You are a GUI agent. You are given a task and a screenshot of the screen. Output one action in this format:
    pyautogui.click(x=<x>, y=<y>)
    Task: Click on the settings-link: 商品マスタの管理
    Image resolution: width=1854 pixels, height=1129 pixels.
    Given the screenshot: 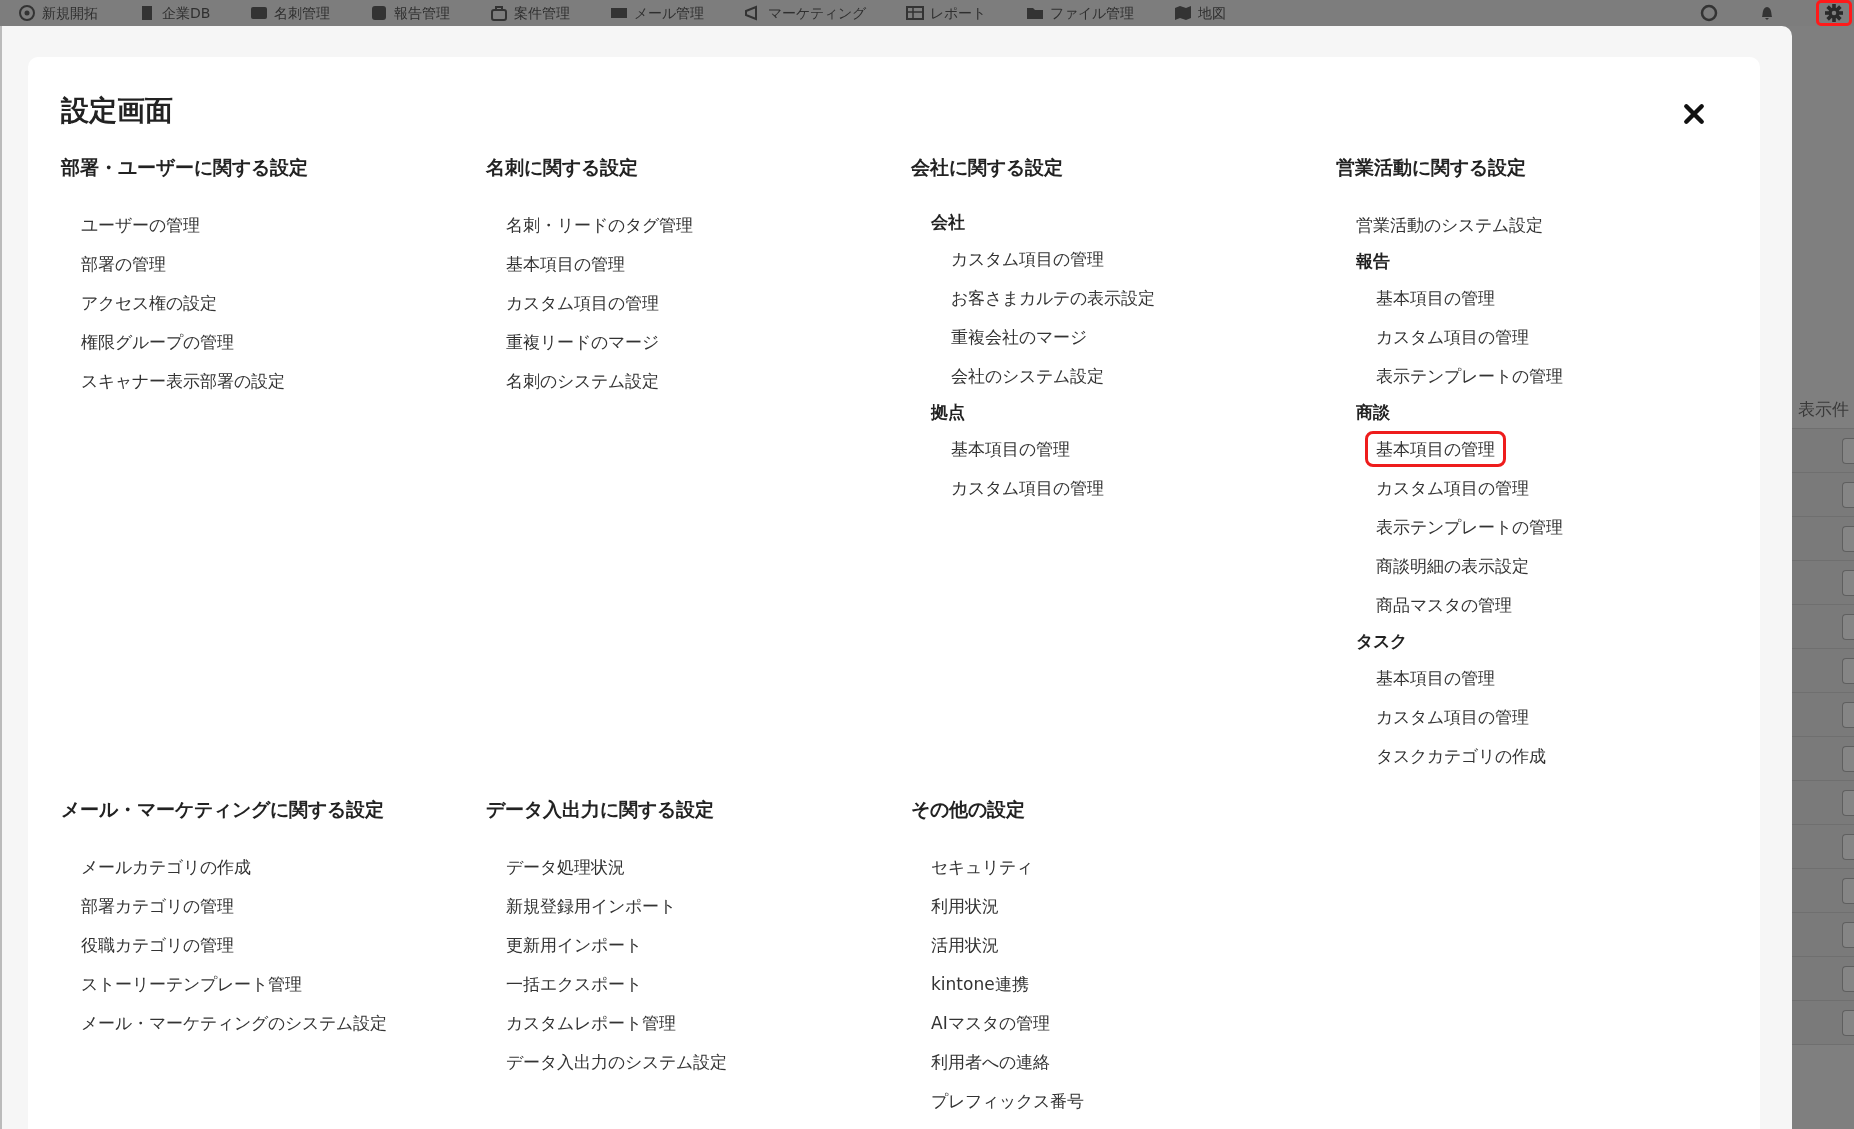 What is the action you would take?
    pyautogui.click(x=1444, y=604)
    